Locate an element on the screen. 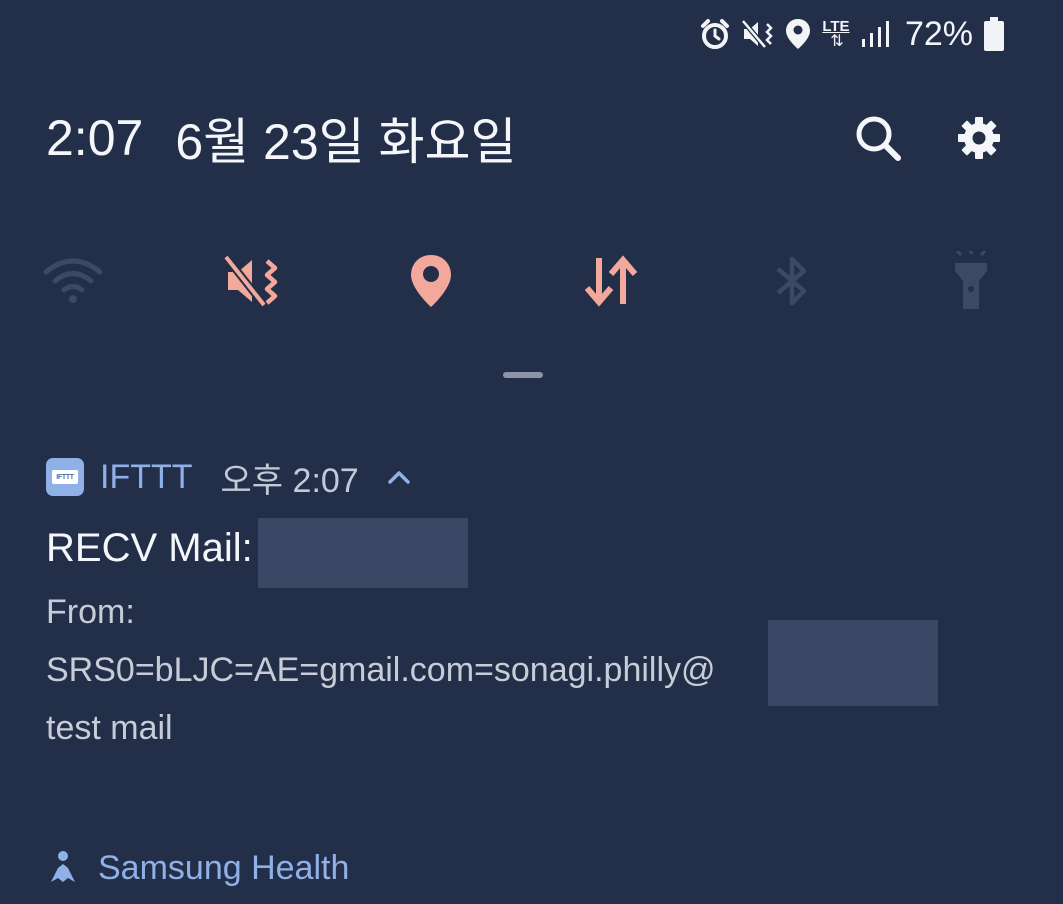 Image resolution: width=1063 pixels, height=904 pixels. ifttt-logo-text: IFTTT is located at coordinates (65, 477).